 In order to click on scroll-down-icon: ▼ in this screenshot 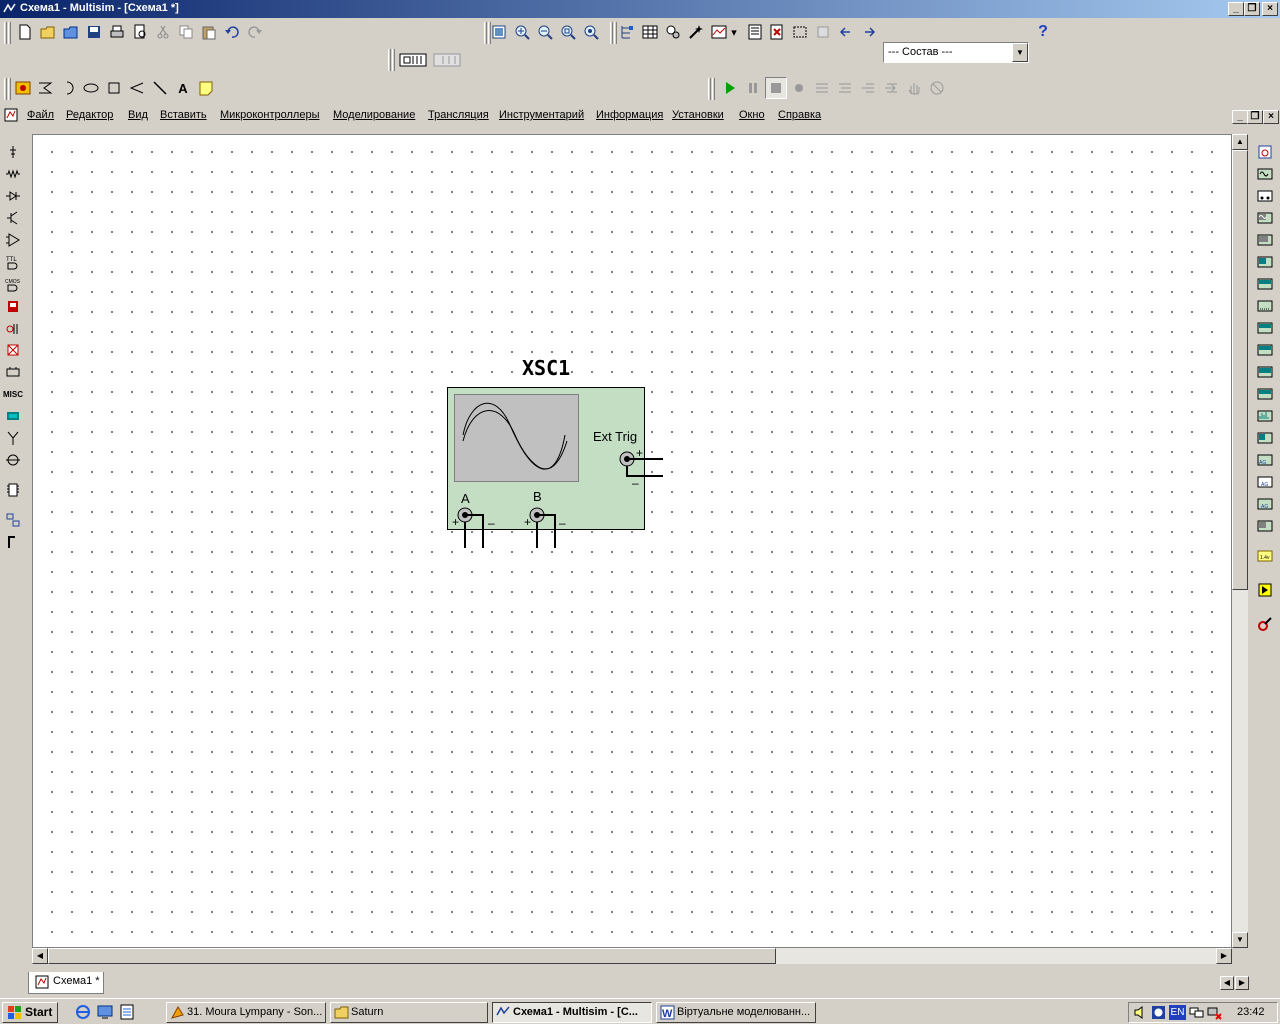, I will do `click(1240, 940)`.